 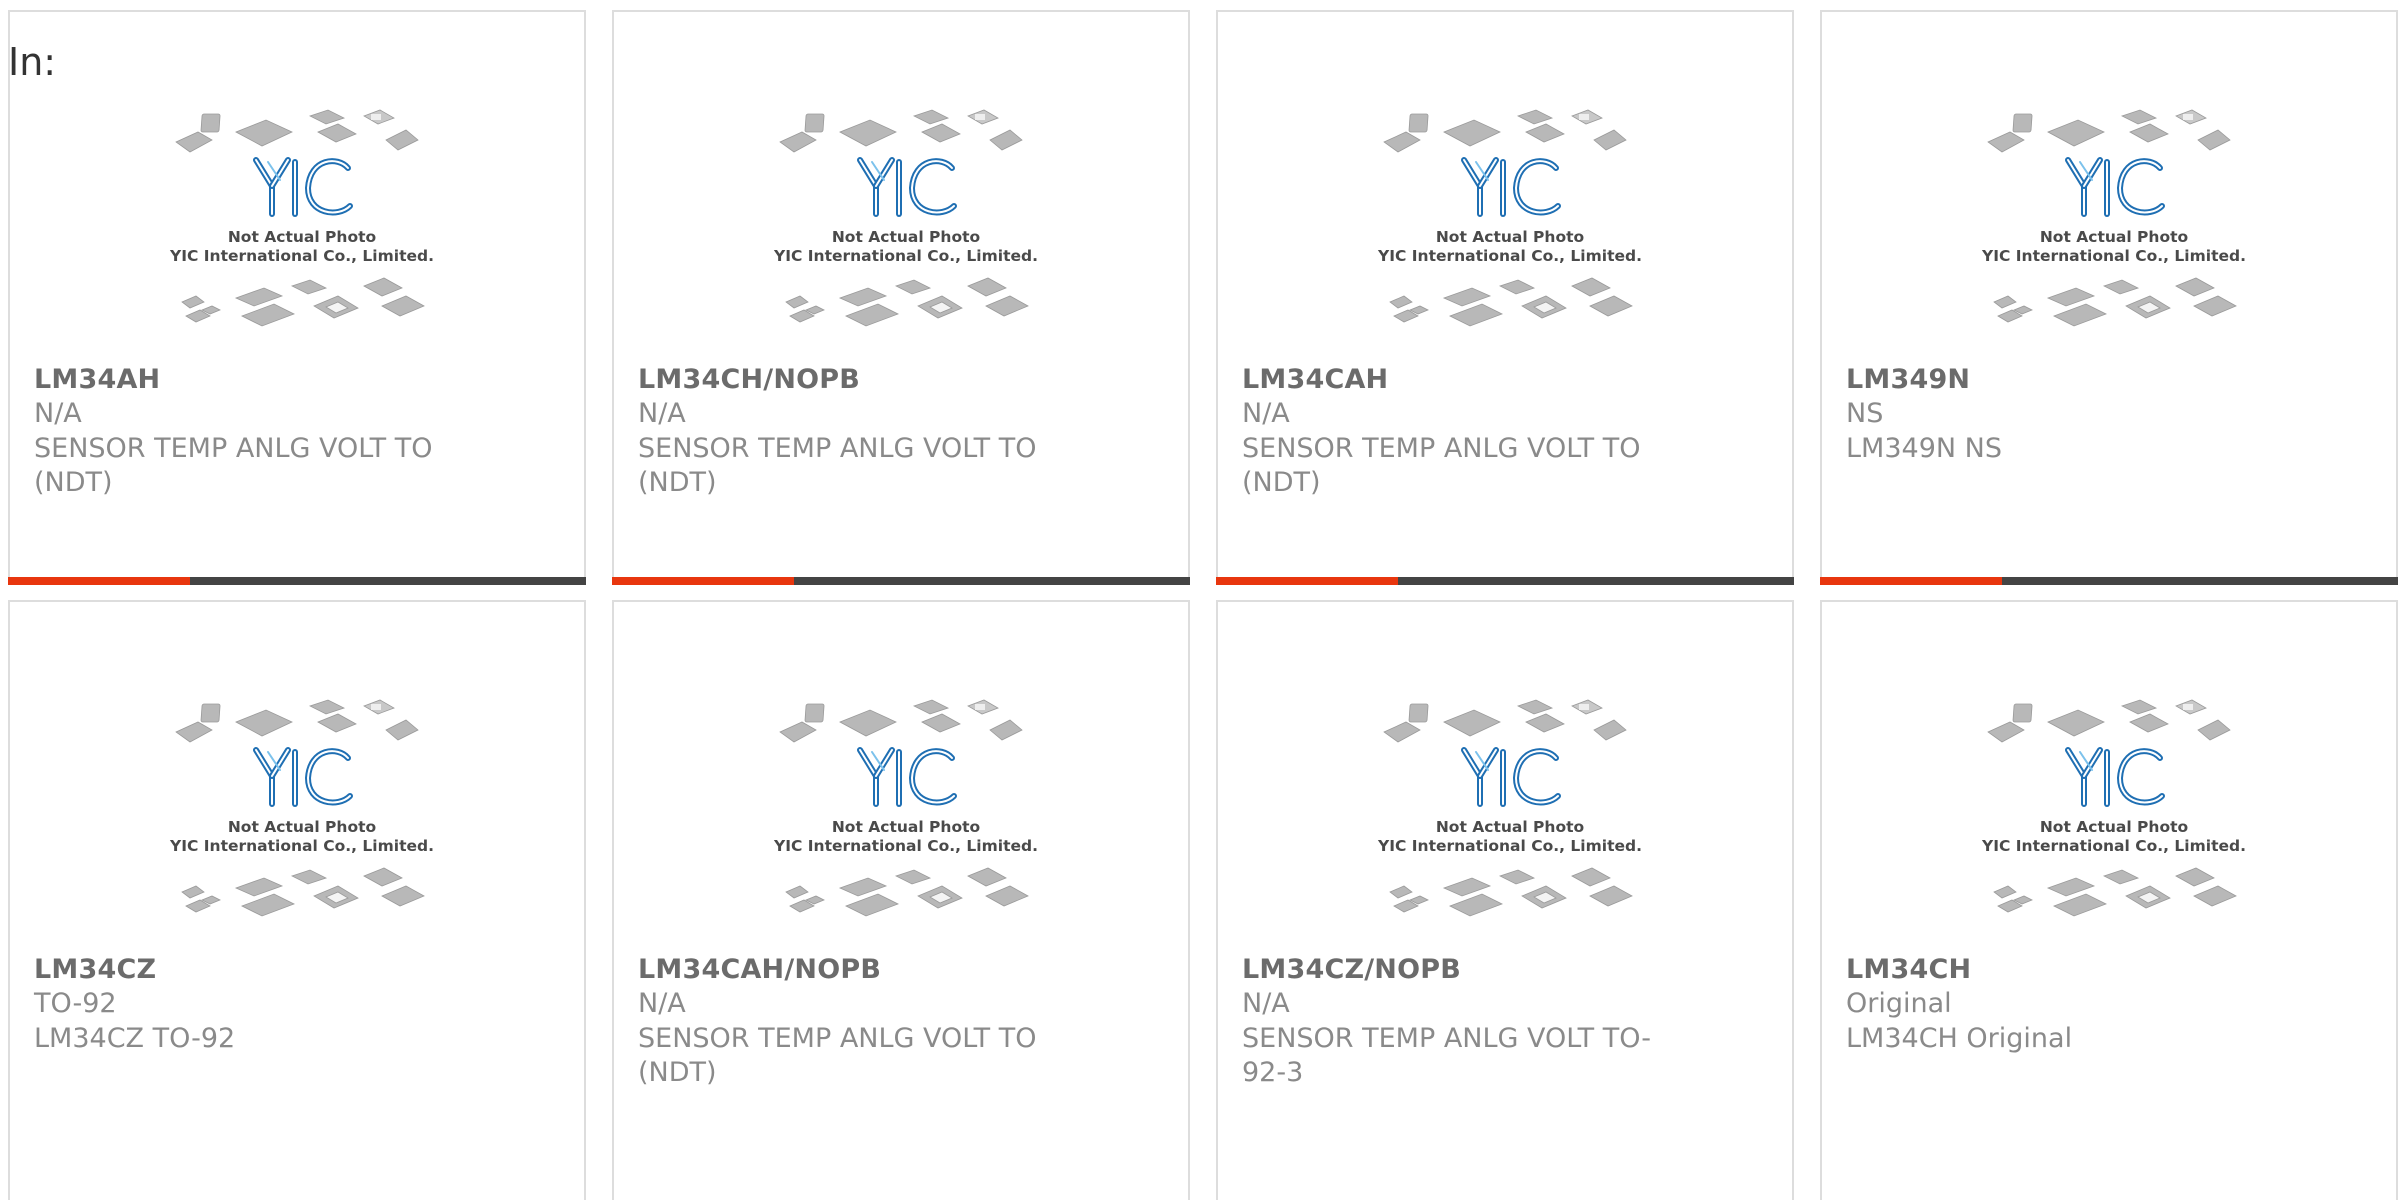 What do you see at coordinates (1924, 448) in the screenshot?
I see `product-description: LM349N NS` at bounding box center [1924, 448].